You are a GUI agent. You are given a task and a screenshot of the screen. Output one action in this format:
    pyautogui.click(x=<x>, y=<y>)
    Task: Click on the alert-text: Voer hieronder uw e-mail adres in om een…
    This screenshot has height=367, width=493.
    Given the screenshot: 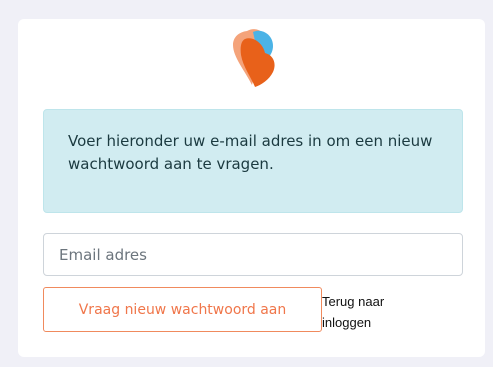 What is the action you would take?
    pyautogui.click(x=250, y=152)
    